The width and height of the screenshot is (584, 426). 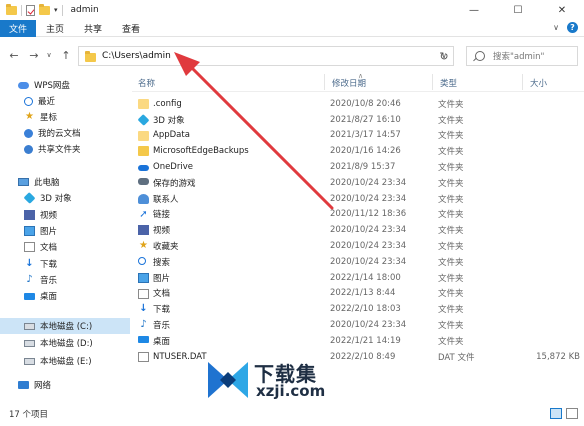 I want to click on details-view-icon, so click(x=556, y=413).